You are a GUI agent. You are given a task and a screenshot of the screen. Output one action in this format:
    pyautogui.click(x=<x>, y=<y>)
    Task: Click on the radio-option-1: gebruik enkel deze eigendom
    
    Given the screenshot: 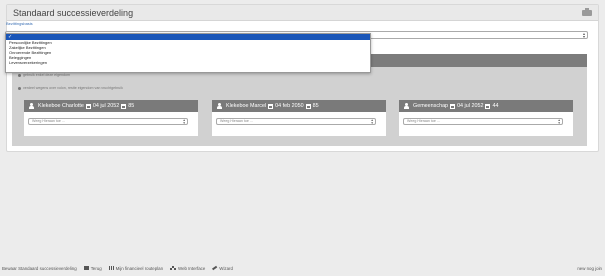 What is the action you would take?
    pyautogui.click(x=44, y=75)
    